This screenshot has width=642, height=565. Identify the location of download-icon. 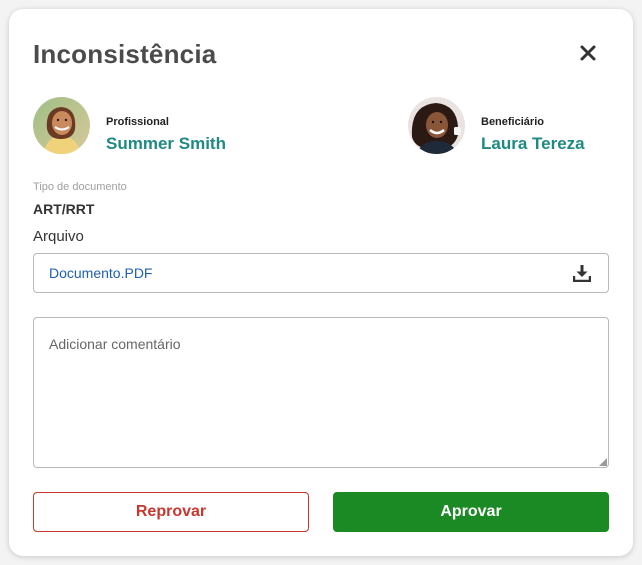
(582, 274).